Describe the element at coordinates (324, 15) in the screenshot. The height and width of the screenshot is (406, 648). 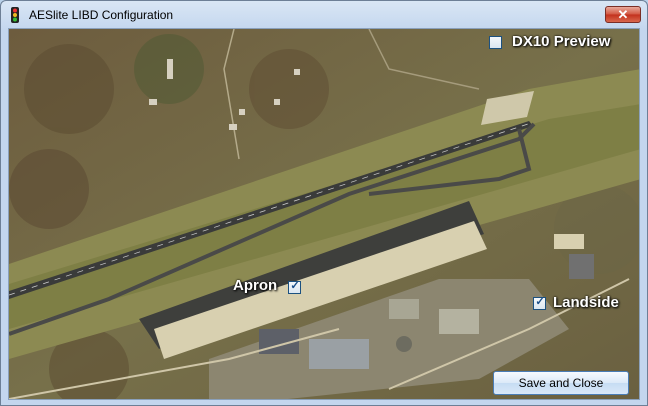
I see `title-bar: AESlite LIBD Configuration ✕` at that location.